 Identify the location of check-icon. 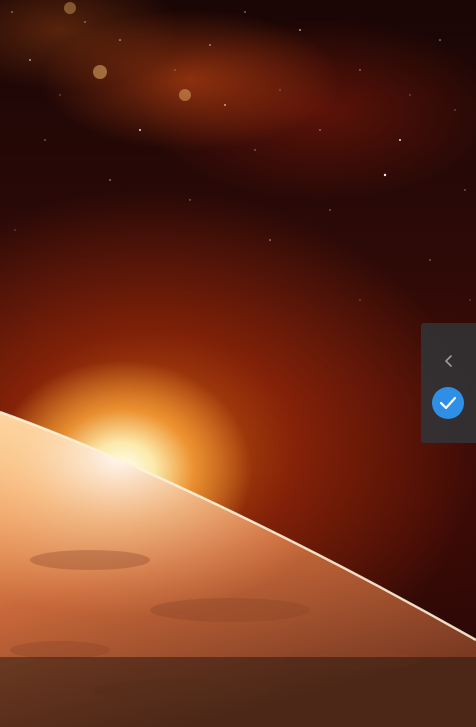
(448, 403).